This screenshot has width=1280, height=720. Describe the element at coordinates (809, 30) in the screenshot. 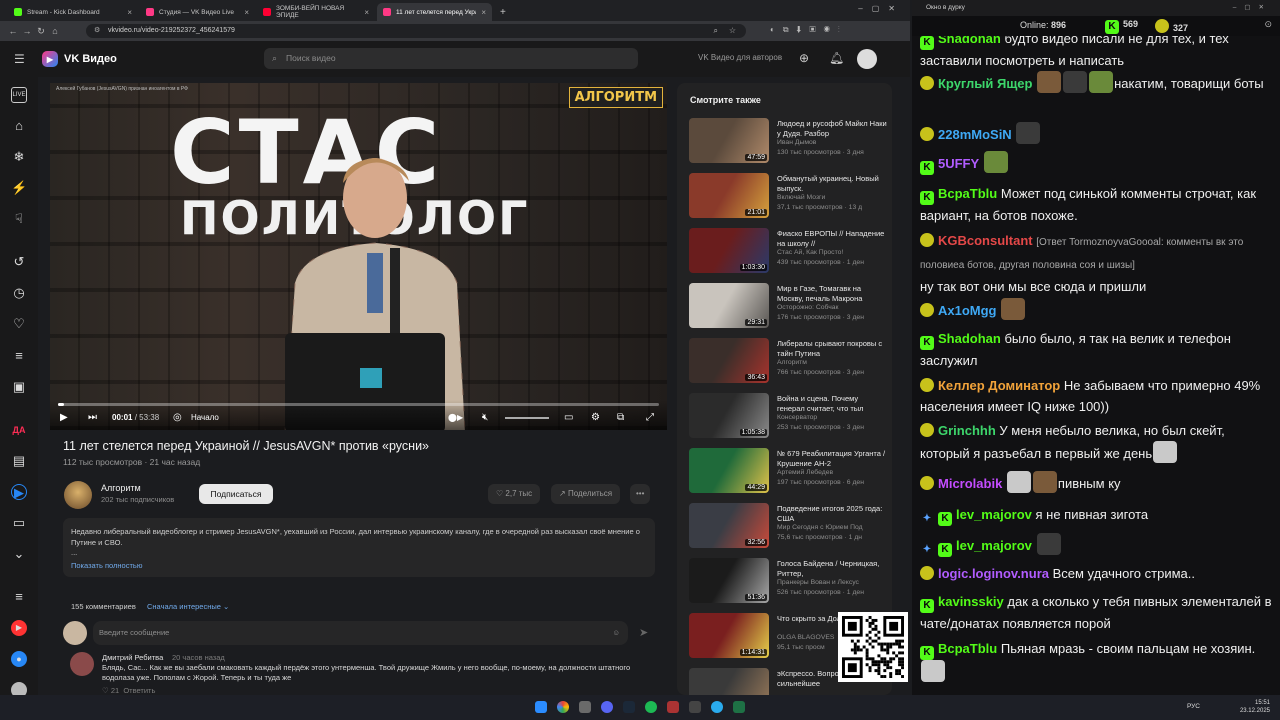

I see `extensions-icons: ◐⧉⬇▣◉⋮` at that location.